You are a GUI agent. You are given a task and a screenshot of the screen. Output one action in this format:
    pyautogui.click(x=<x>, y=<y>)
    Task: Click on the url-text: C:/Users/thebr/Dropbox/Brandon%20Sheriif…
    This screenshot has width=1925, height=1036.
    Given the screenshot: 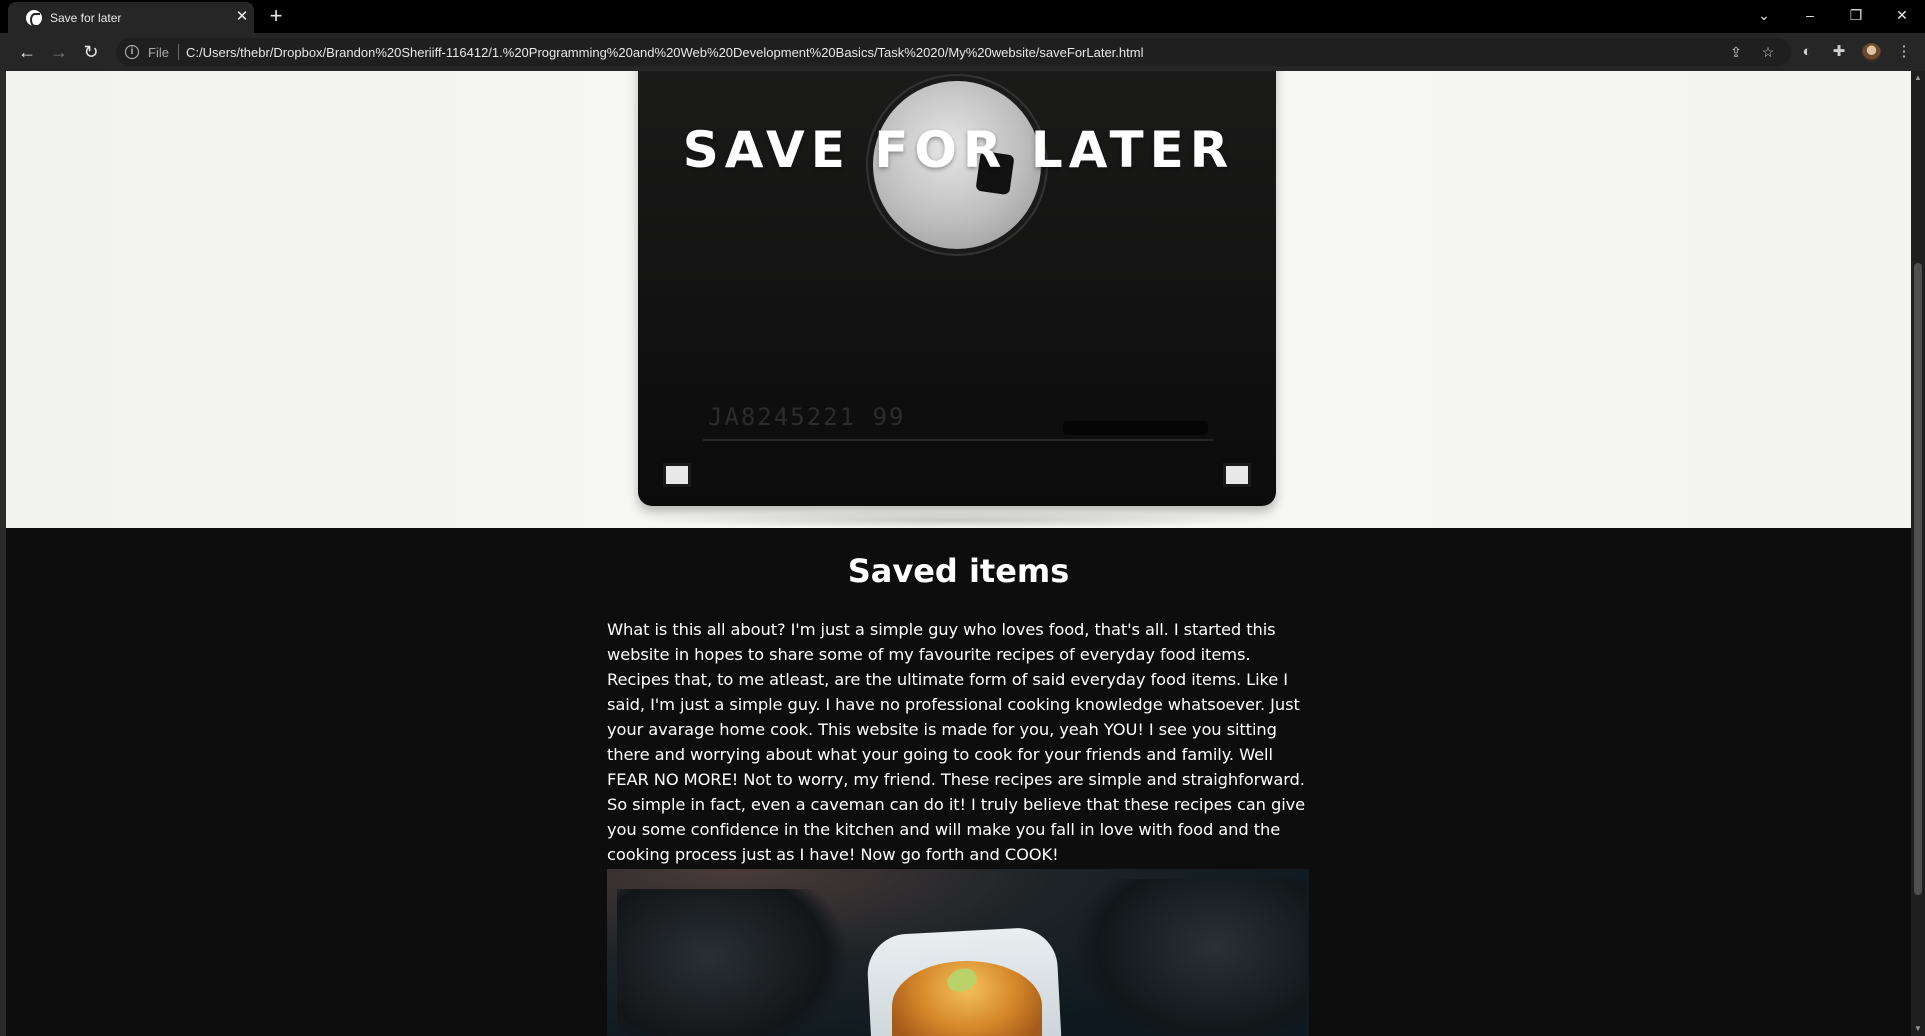 What is the action you would take?
    pyautogui.click(x=664, y=52)
    